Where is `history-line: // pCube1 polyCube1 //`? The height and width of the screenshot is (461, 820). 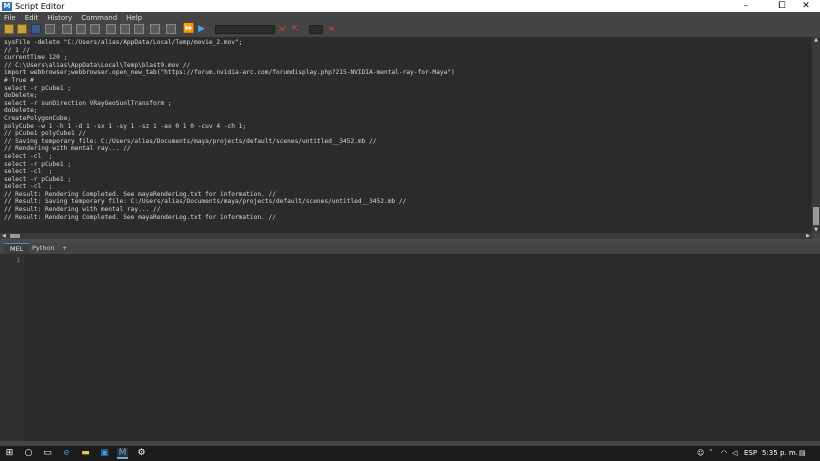
history-line: // pCube1 polyCube1 // is located at coordinates (45, 134).